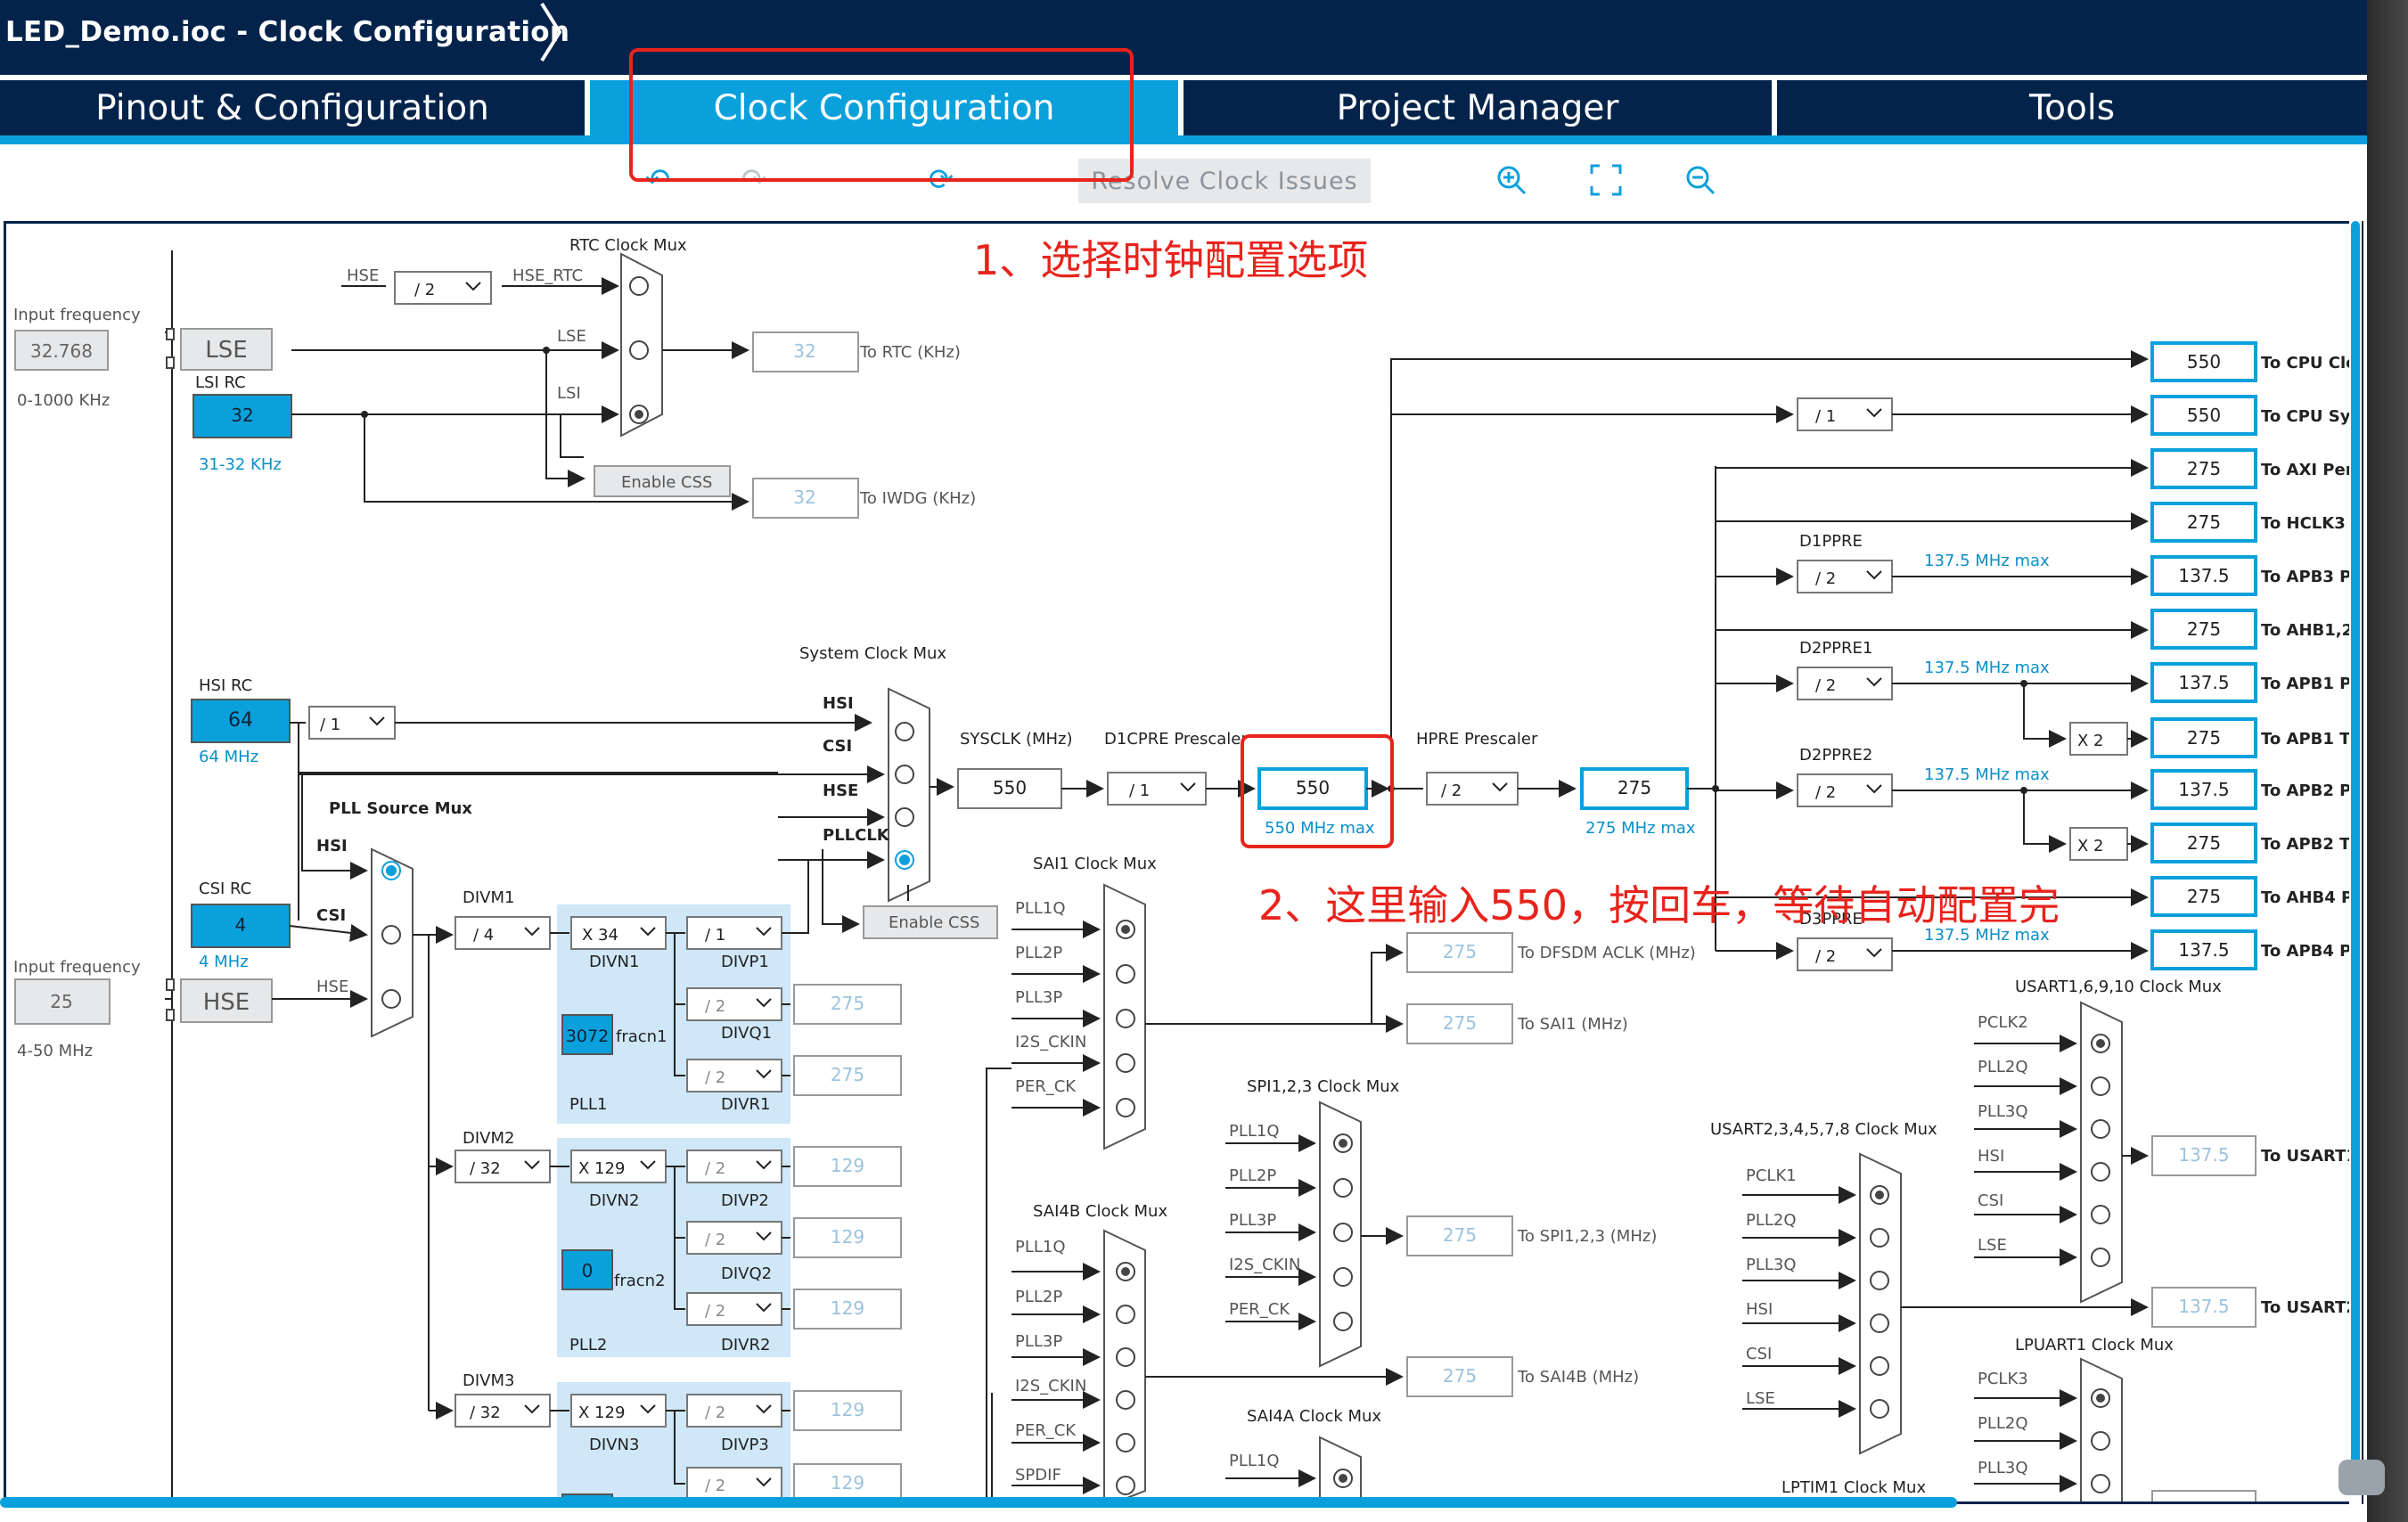  What do you see at coordinates (2203, 1496) in the screenshot?
I see `lpuart-output-field` at bounding box center [2203, 1496].